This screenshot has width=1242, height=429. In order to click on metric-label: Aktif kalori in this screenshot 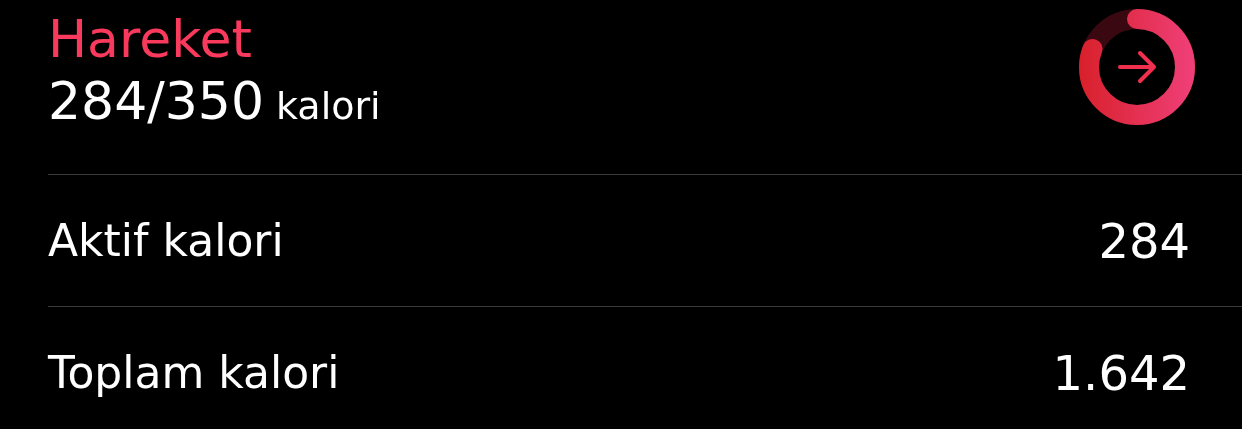, I will do `click(166, 240)`.